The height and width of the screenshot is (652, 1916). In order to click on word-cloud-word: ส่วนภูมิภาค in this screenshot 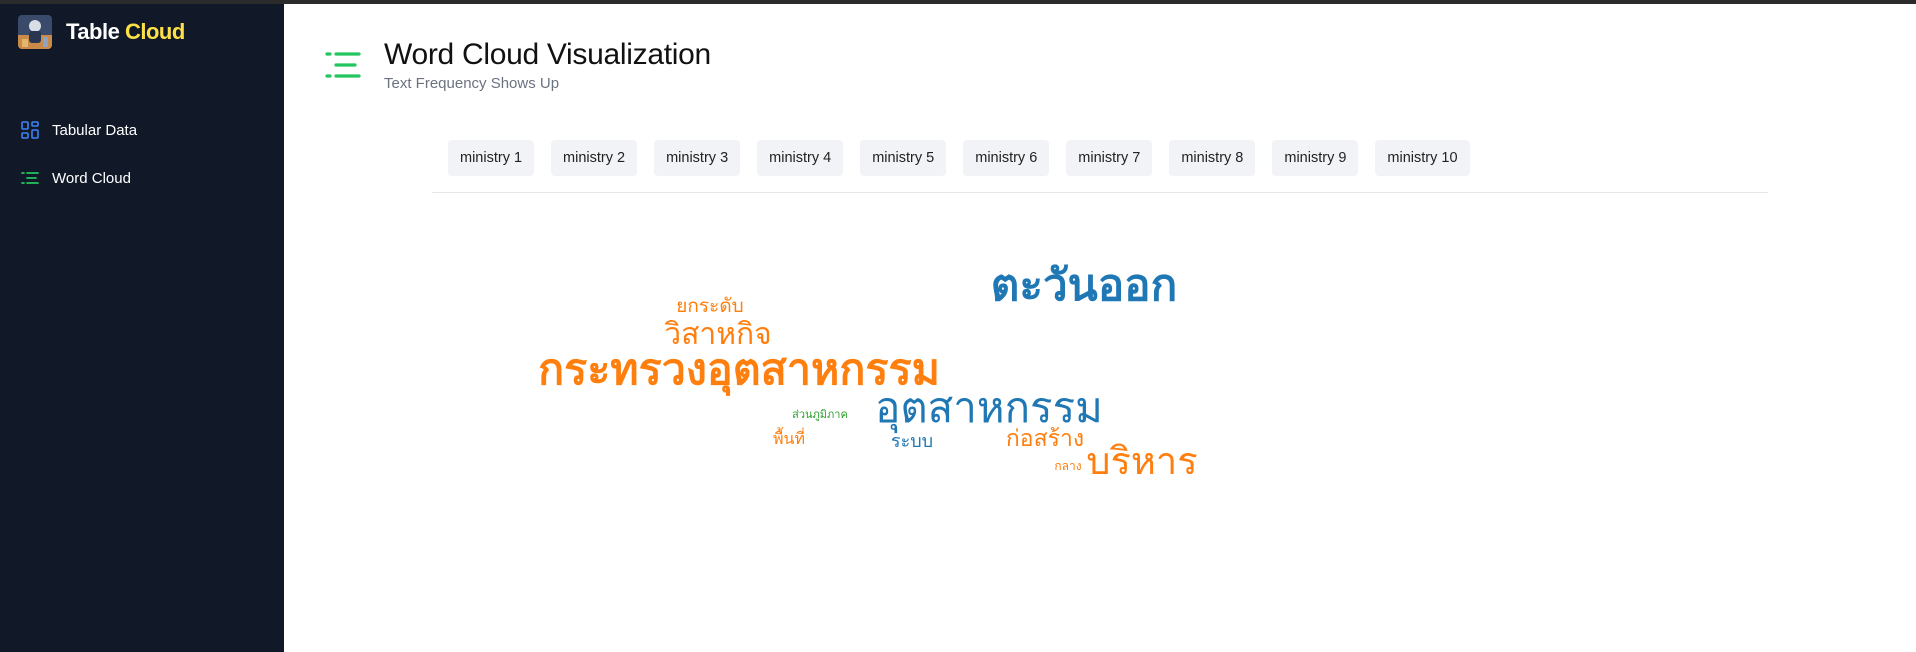, I will do `click(820, 414)`.